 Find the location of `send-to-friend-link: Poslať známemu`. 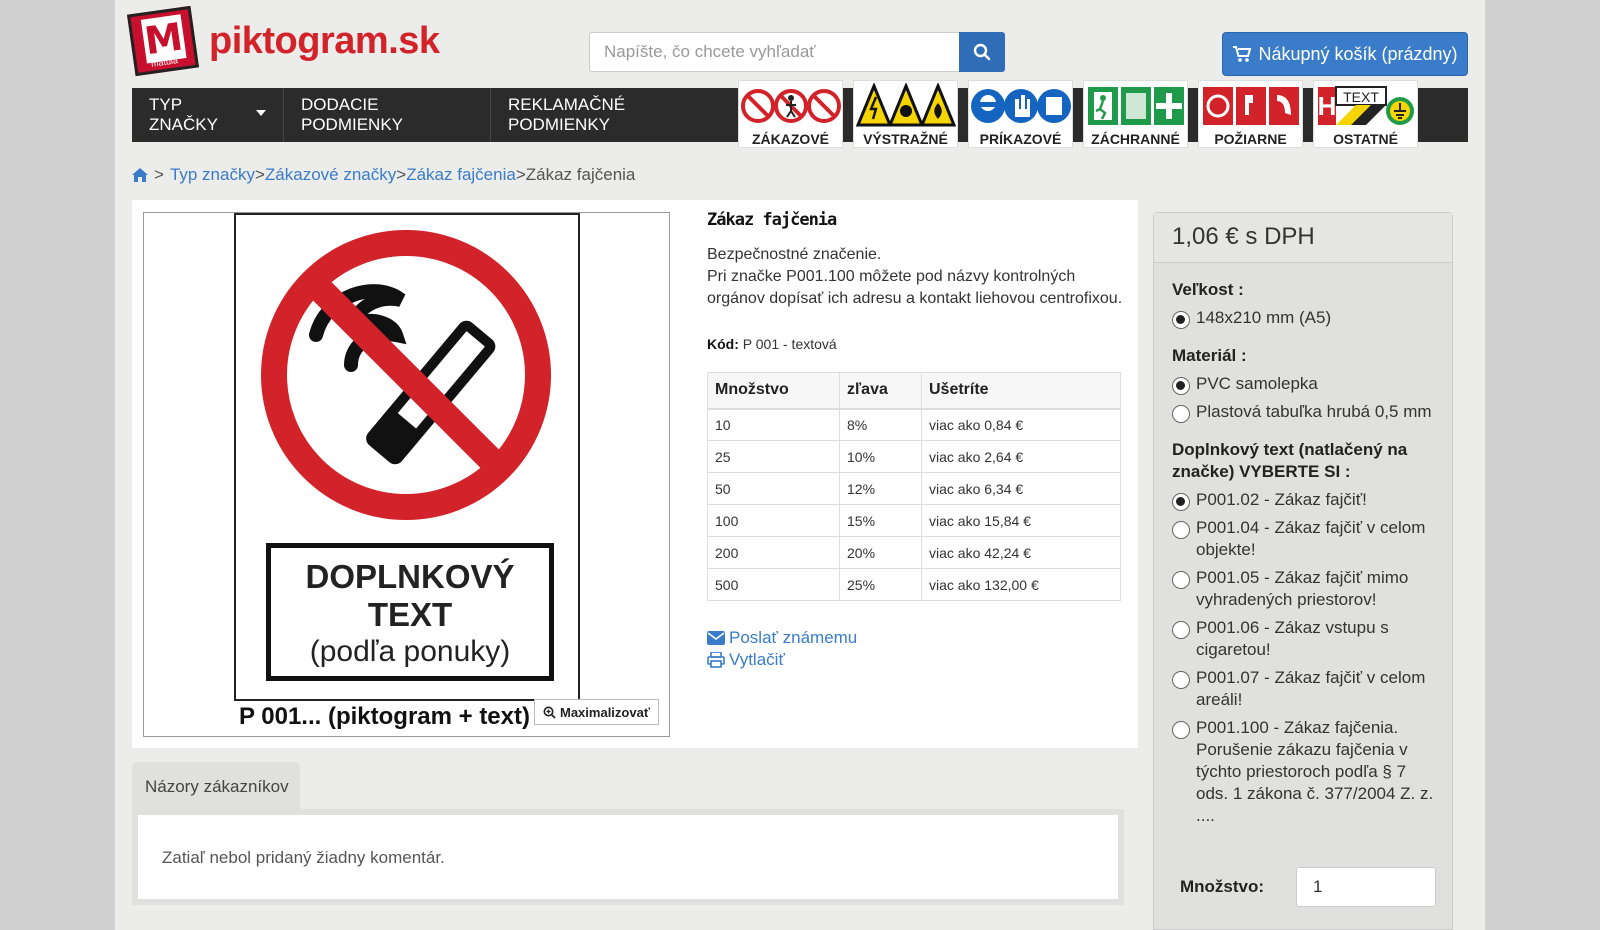

send-to-friend-link: Poslať známemu is located at coordinates (917, 638).